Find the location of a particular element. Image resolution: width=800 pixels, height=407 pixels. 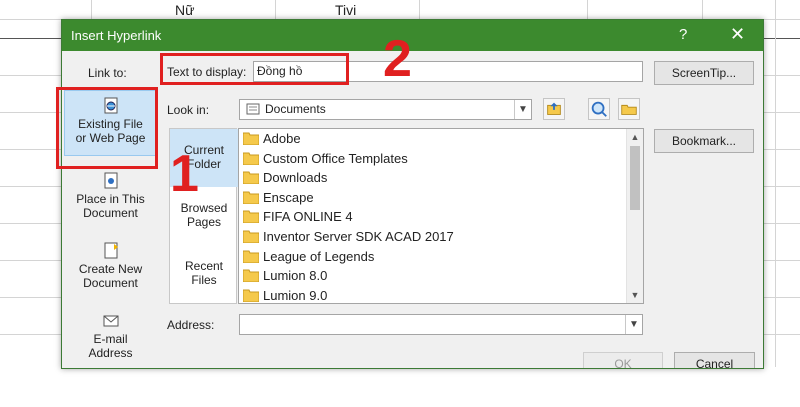

link-to-email-address: E-mail Address is located at coordinates (110, 338).